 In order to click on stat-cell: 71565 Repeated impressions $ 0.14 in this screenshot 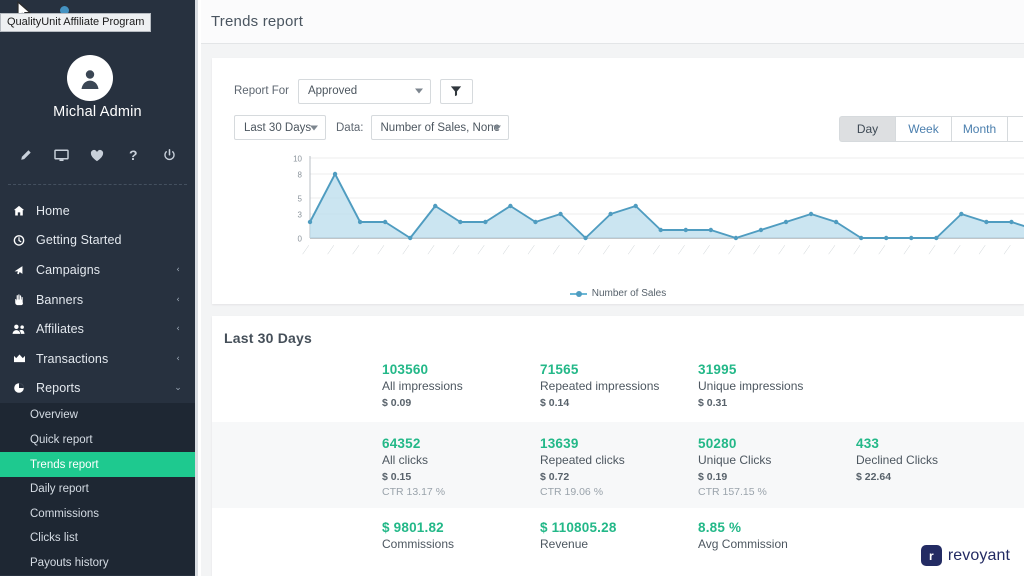, I will do `click(619, 392)`.